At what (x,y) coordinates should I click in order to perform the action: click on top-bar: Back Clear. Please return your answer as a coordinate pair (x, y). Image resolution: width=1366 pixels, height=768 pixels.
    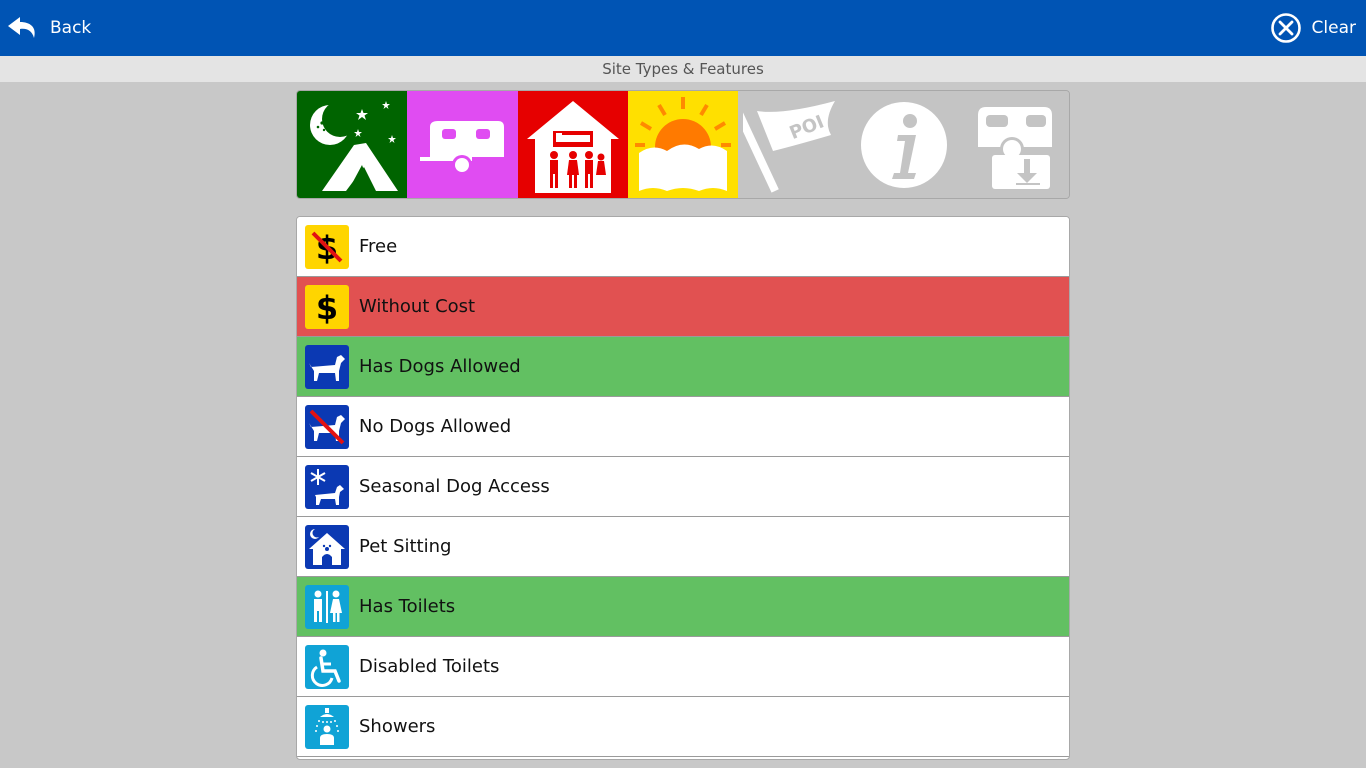
    Looking at the image, I should click on (683, 28).